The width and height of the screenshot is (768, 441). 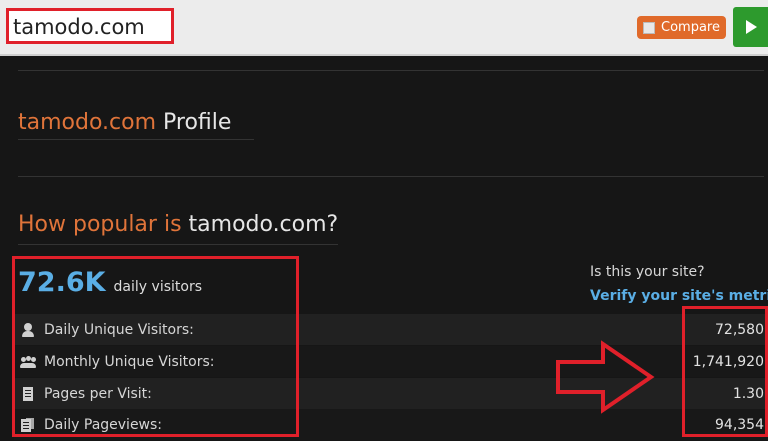 I want to click on title-underline, so click(x=136, y=139).